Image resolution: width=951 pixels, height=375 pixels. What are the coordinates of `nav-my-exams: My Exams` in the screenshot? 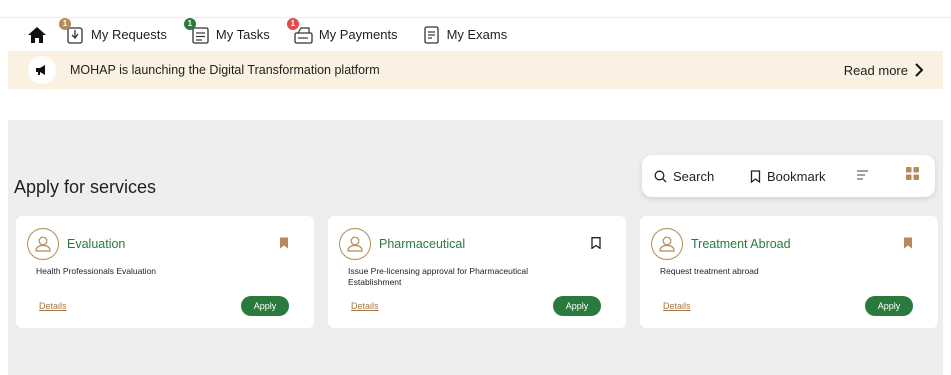 It's located at (464, 35).